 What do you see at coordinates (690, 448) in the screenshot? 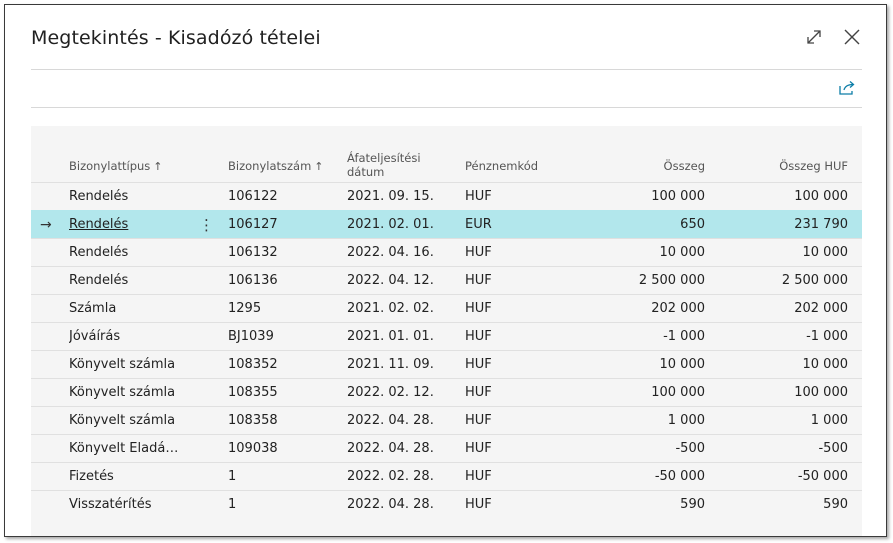
I see `cell-amount: -500` at bounding box center [690, 448].